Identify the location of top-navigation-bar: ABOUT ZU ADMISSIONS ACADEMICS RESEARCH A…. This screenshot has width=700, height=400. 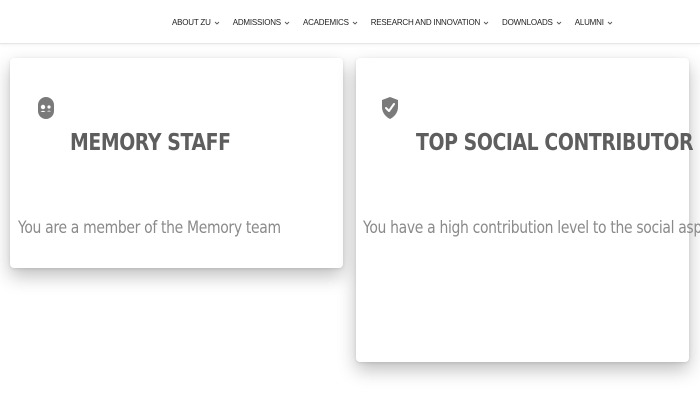
(350, 22).